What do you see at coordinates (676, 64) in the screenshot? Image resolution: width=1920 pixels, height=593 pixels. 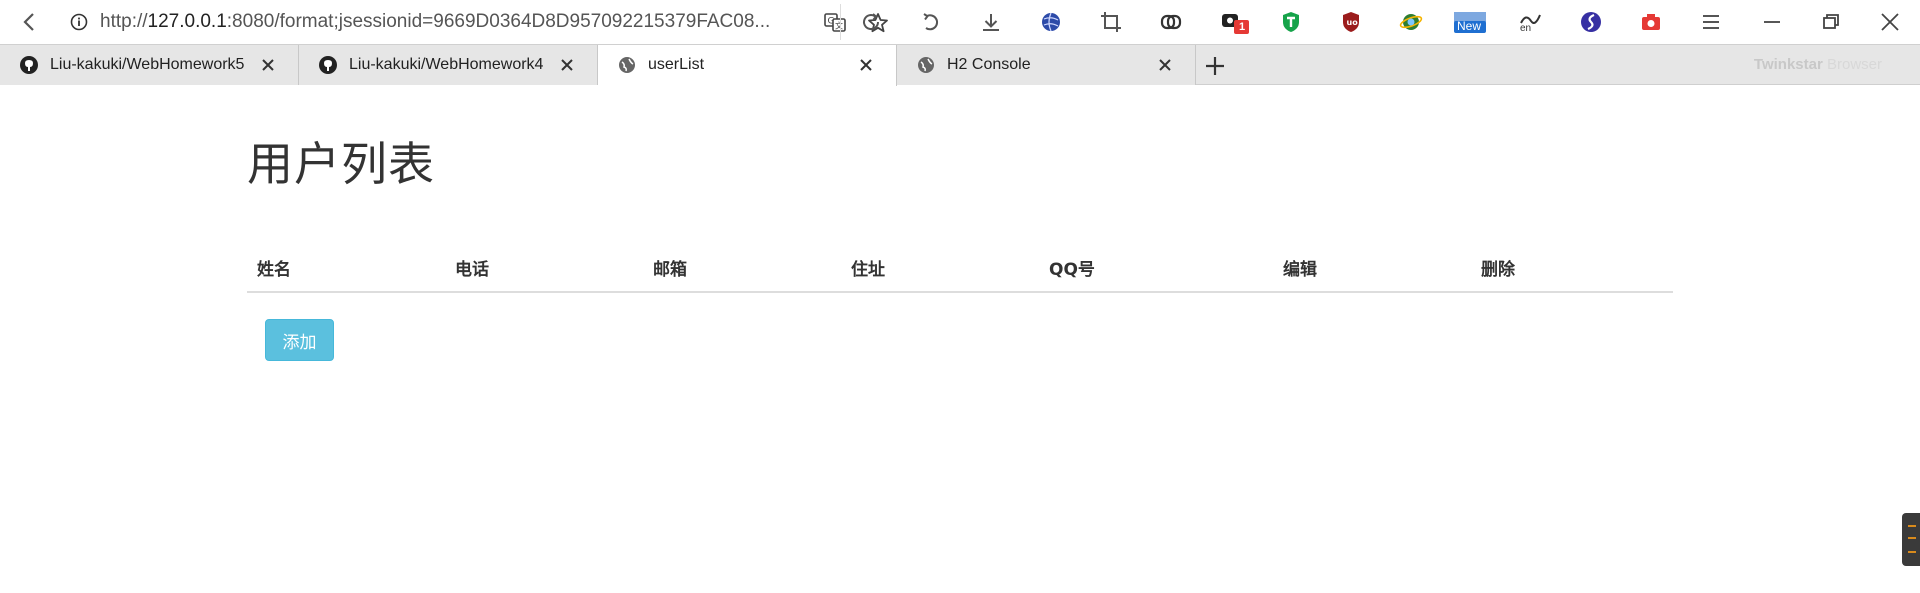 I see `tab-title: userList` at bounding box center [676, 64].